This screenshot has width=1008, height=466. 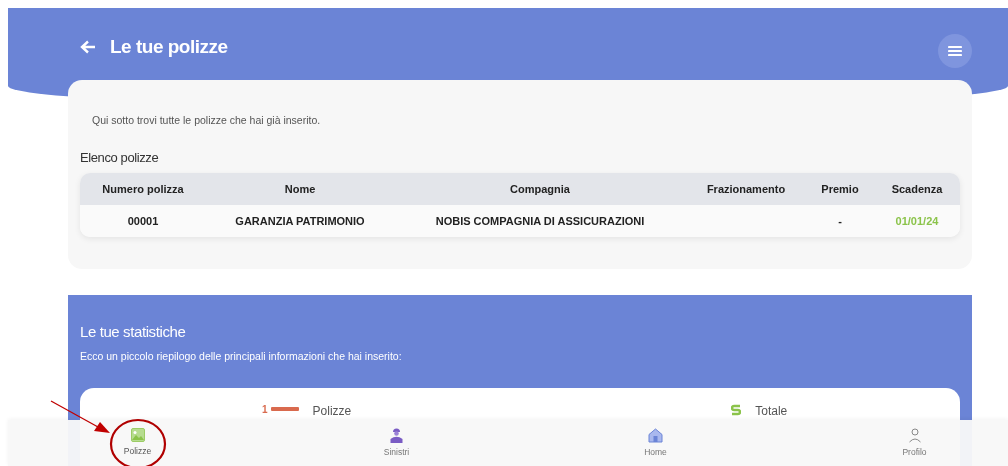 I want to click on stat-label: Polizze, so click(x=332, y=411).